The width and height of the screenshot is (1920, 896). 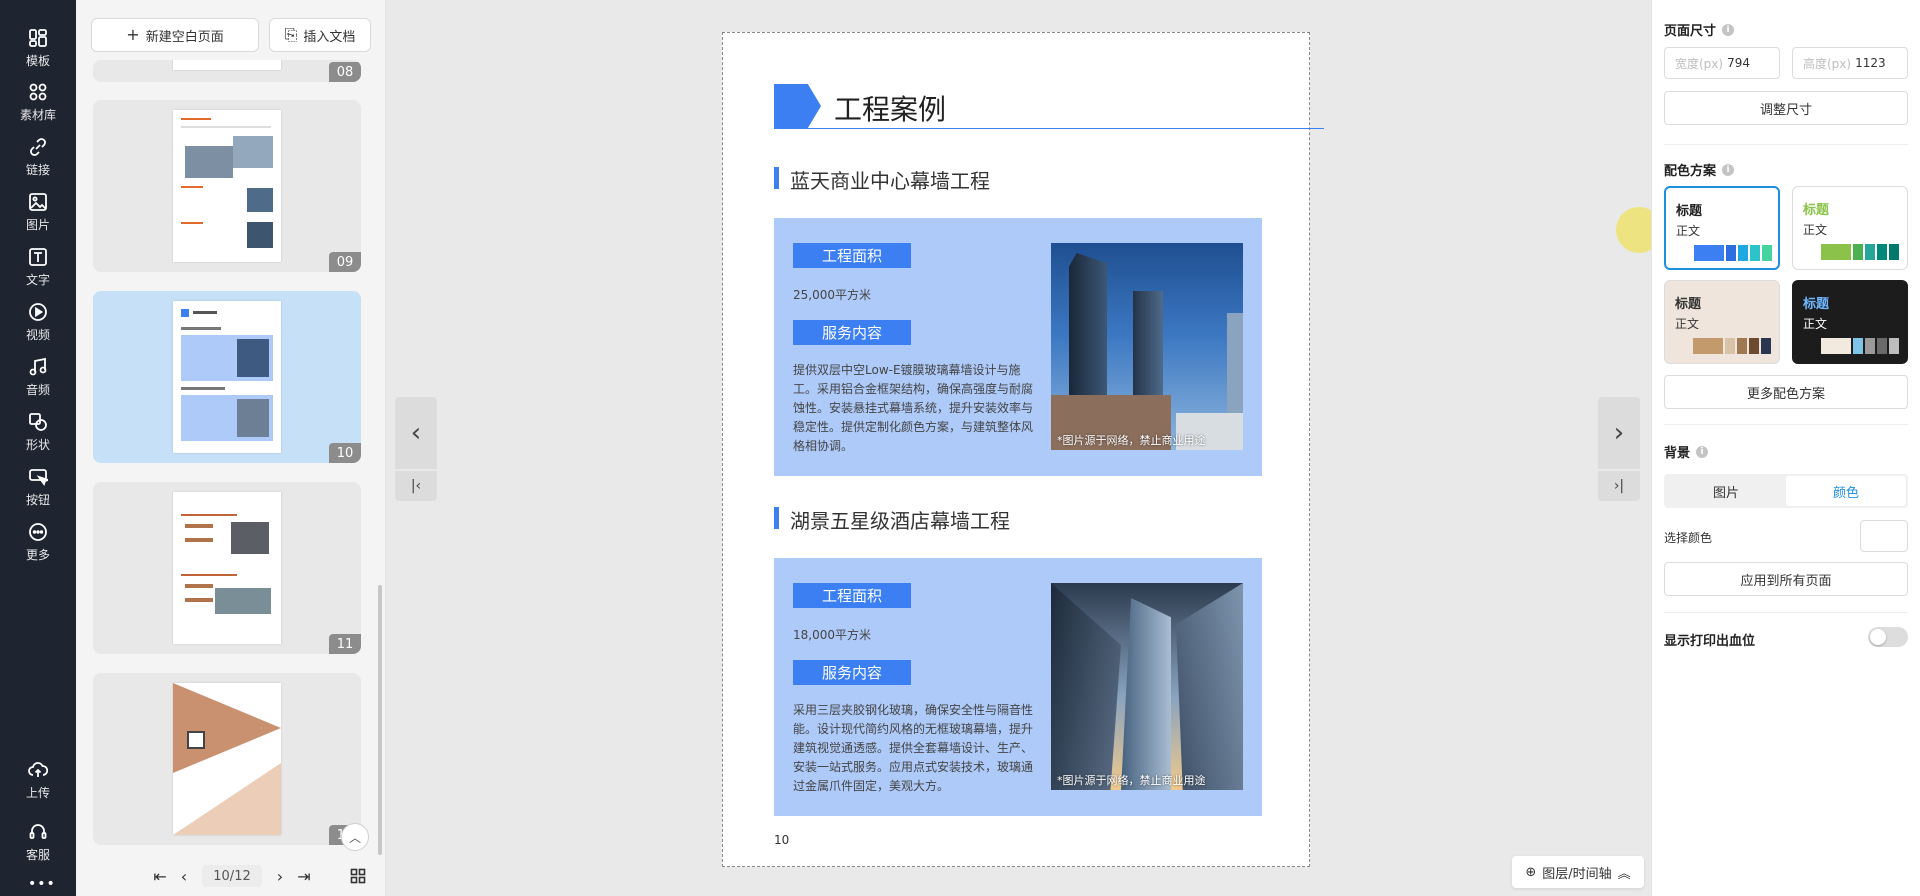 I want to click on title-arrow-shape, so click(x=797, y=106).